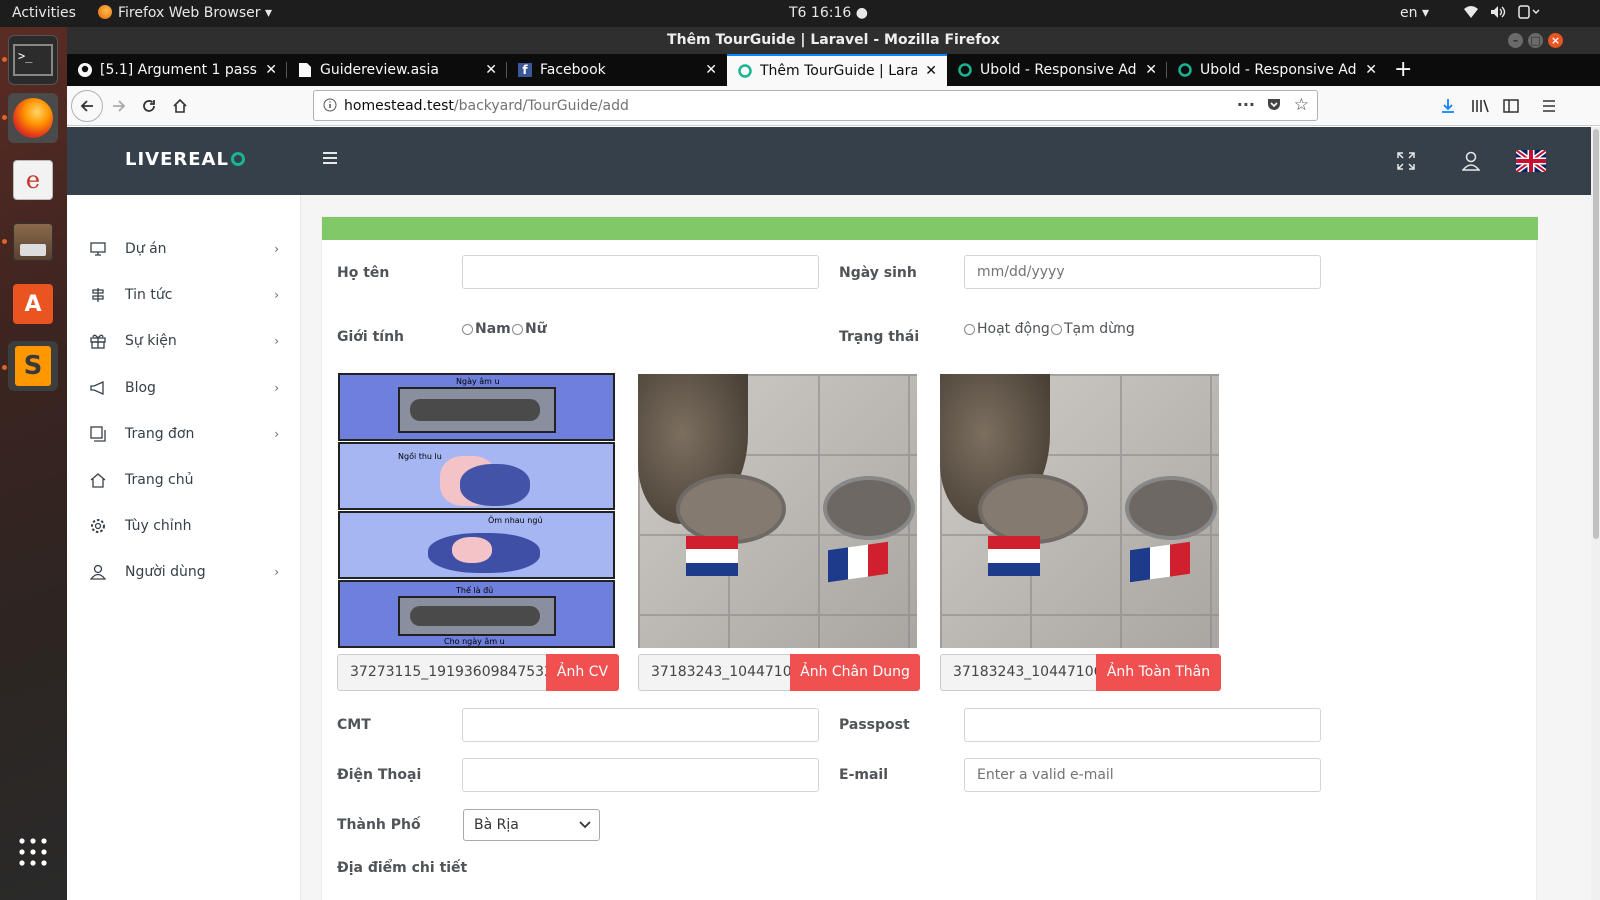  I want to click on city-label: Thành Phố, so click(379, 825).